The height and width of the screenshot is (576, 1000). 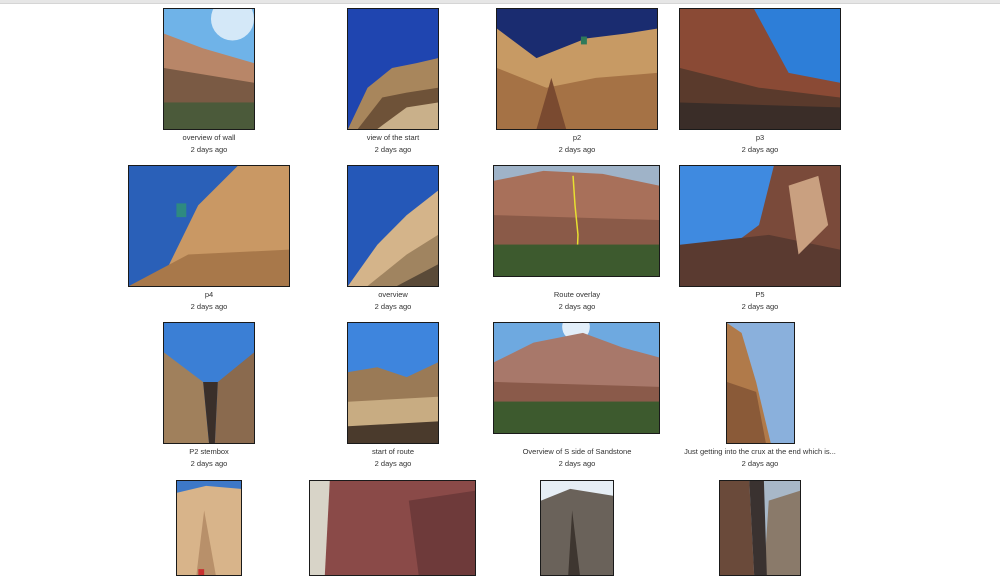 What do you see at coordinates (393, 452) in the screenshot?
I see `photo-caption: start of route` at bounding box center [393, 452].